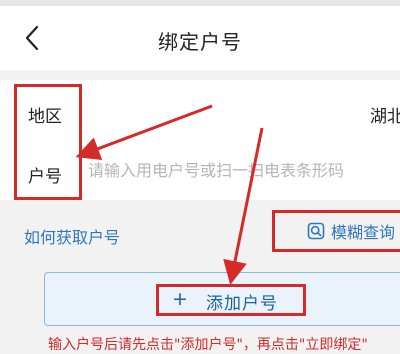 The image size is (400, 354). Describe the element at coordinates (316, 233) in the screenshot. I see `search-icon` at that location.